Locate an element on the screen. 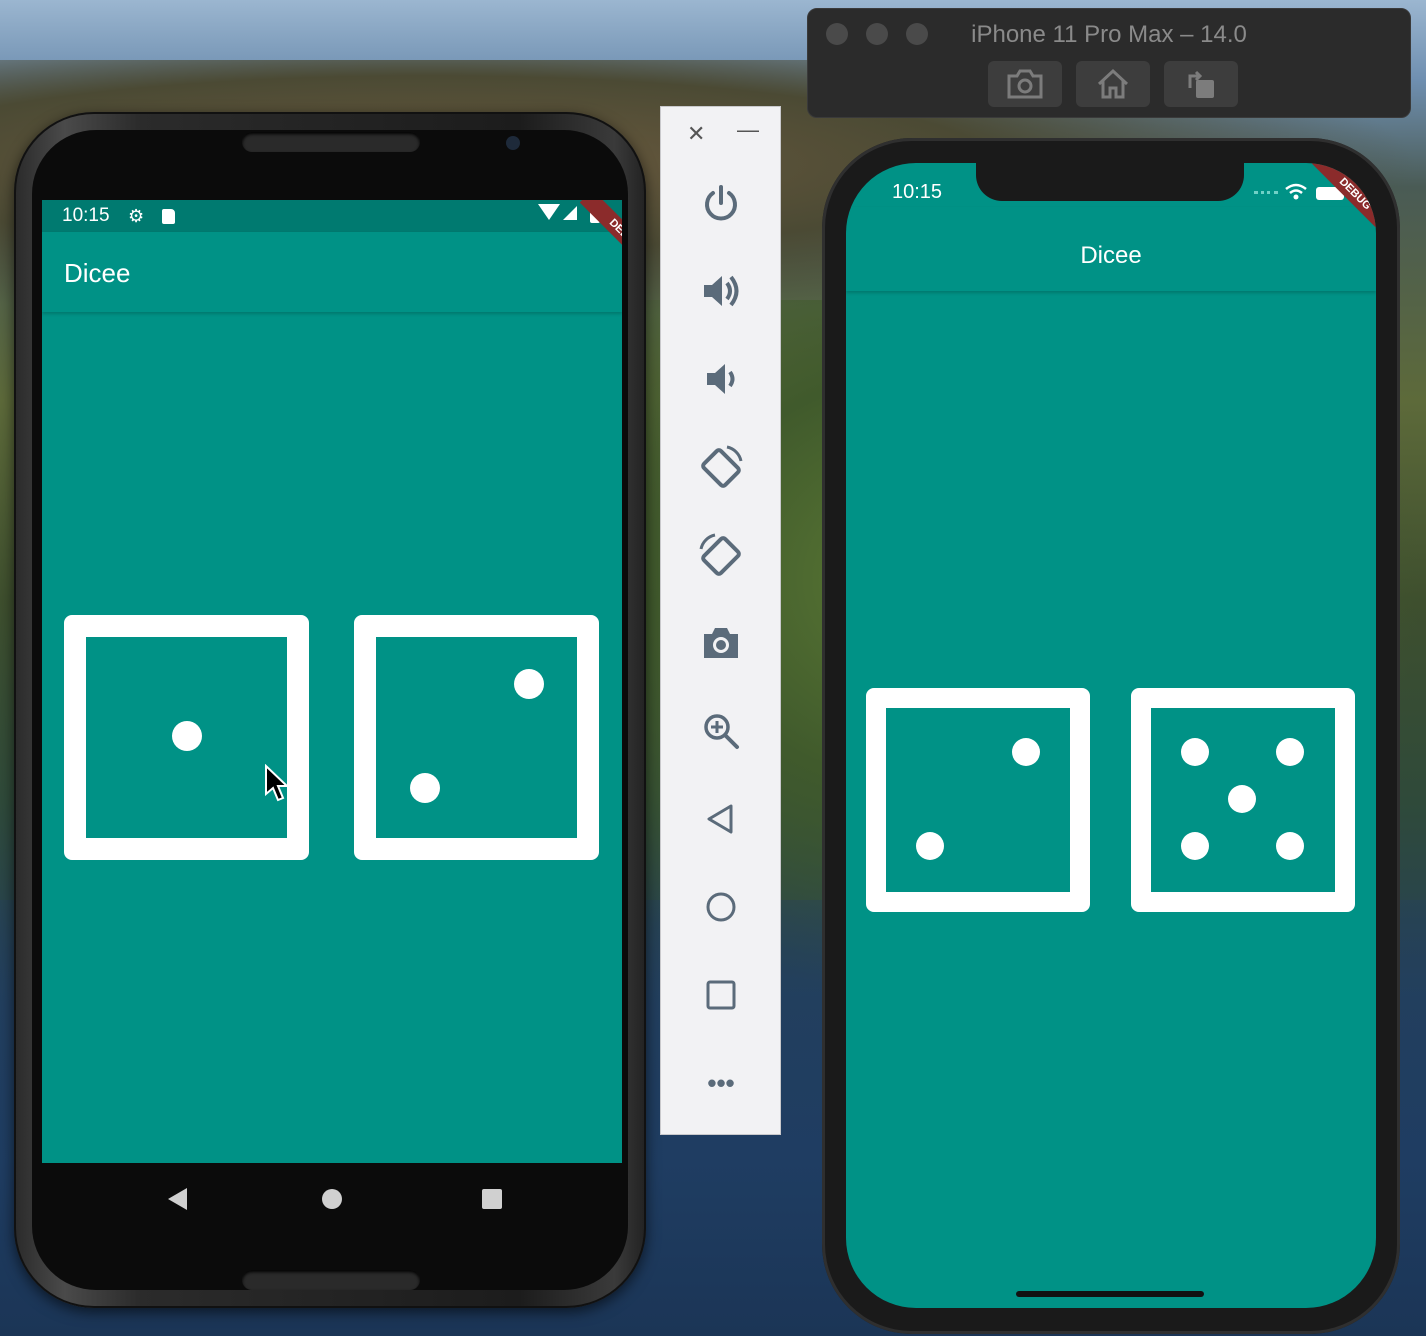  camera-icon is located at coordinates (721, 643).